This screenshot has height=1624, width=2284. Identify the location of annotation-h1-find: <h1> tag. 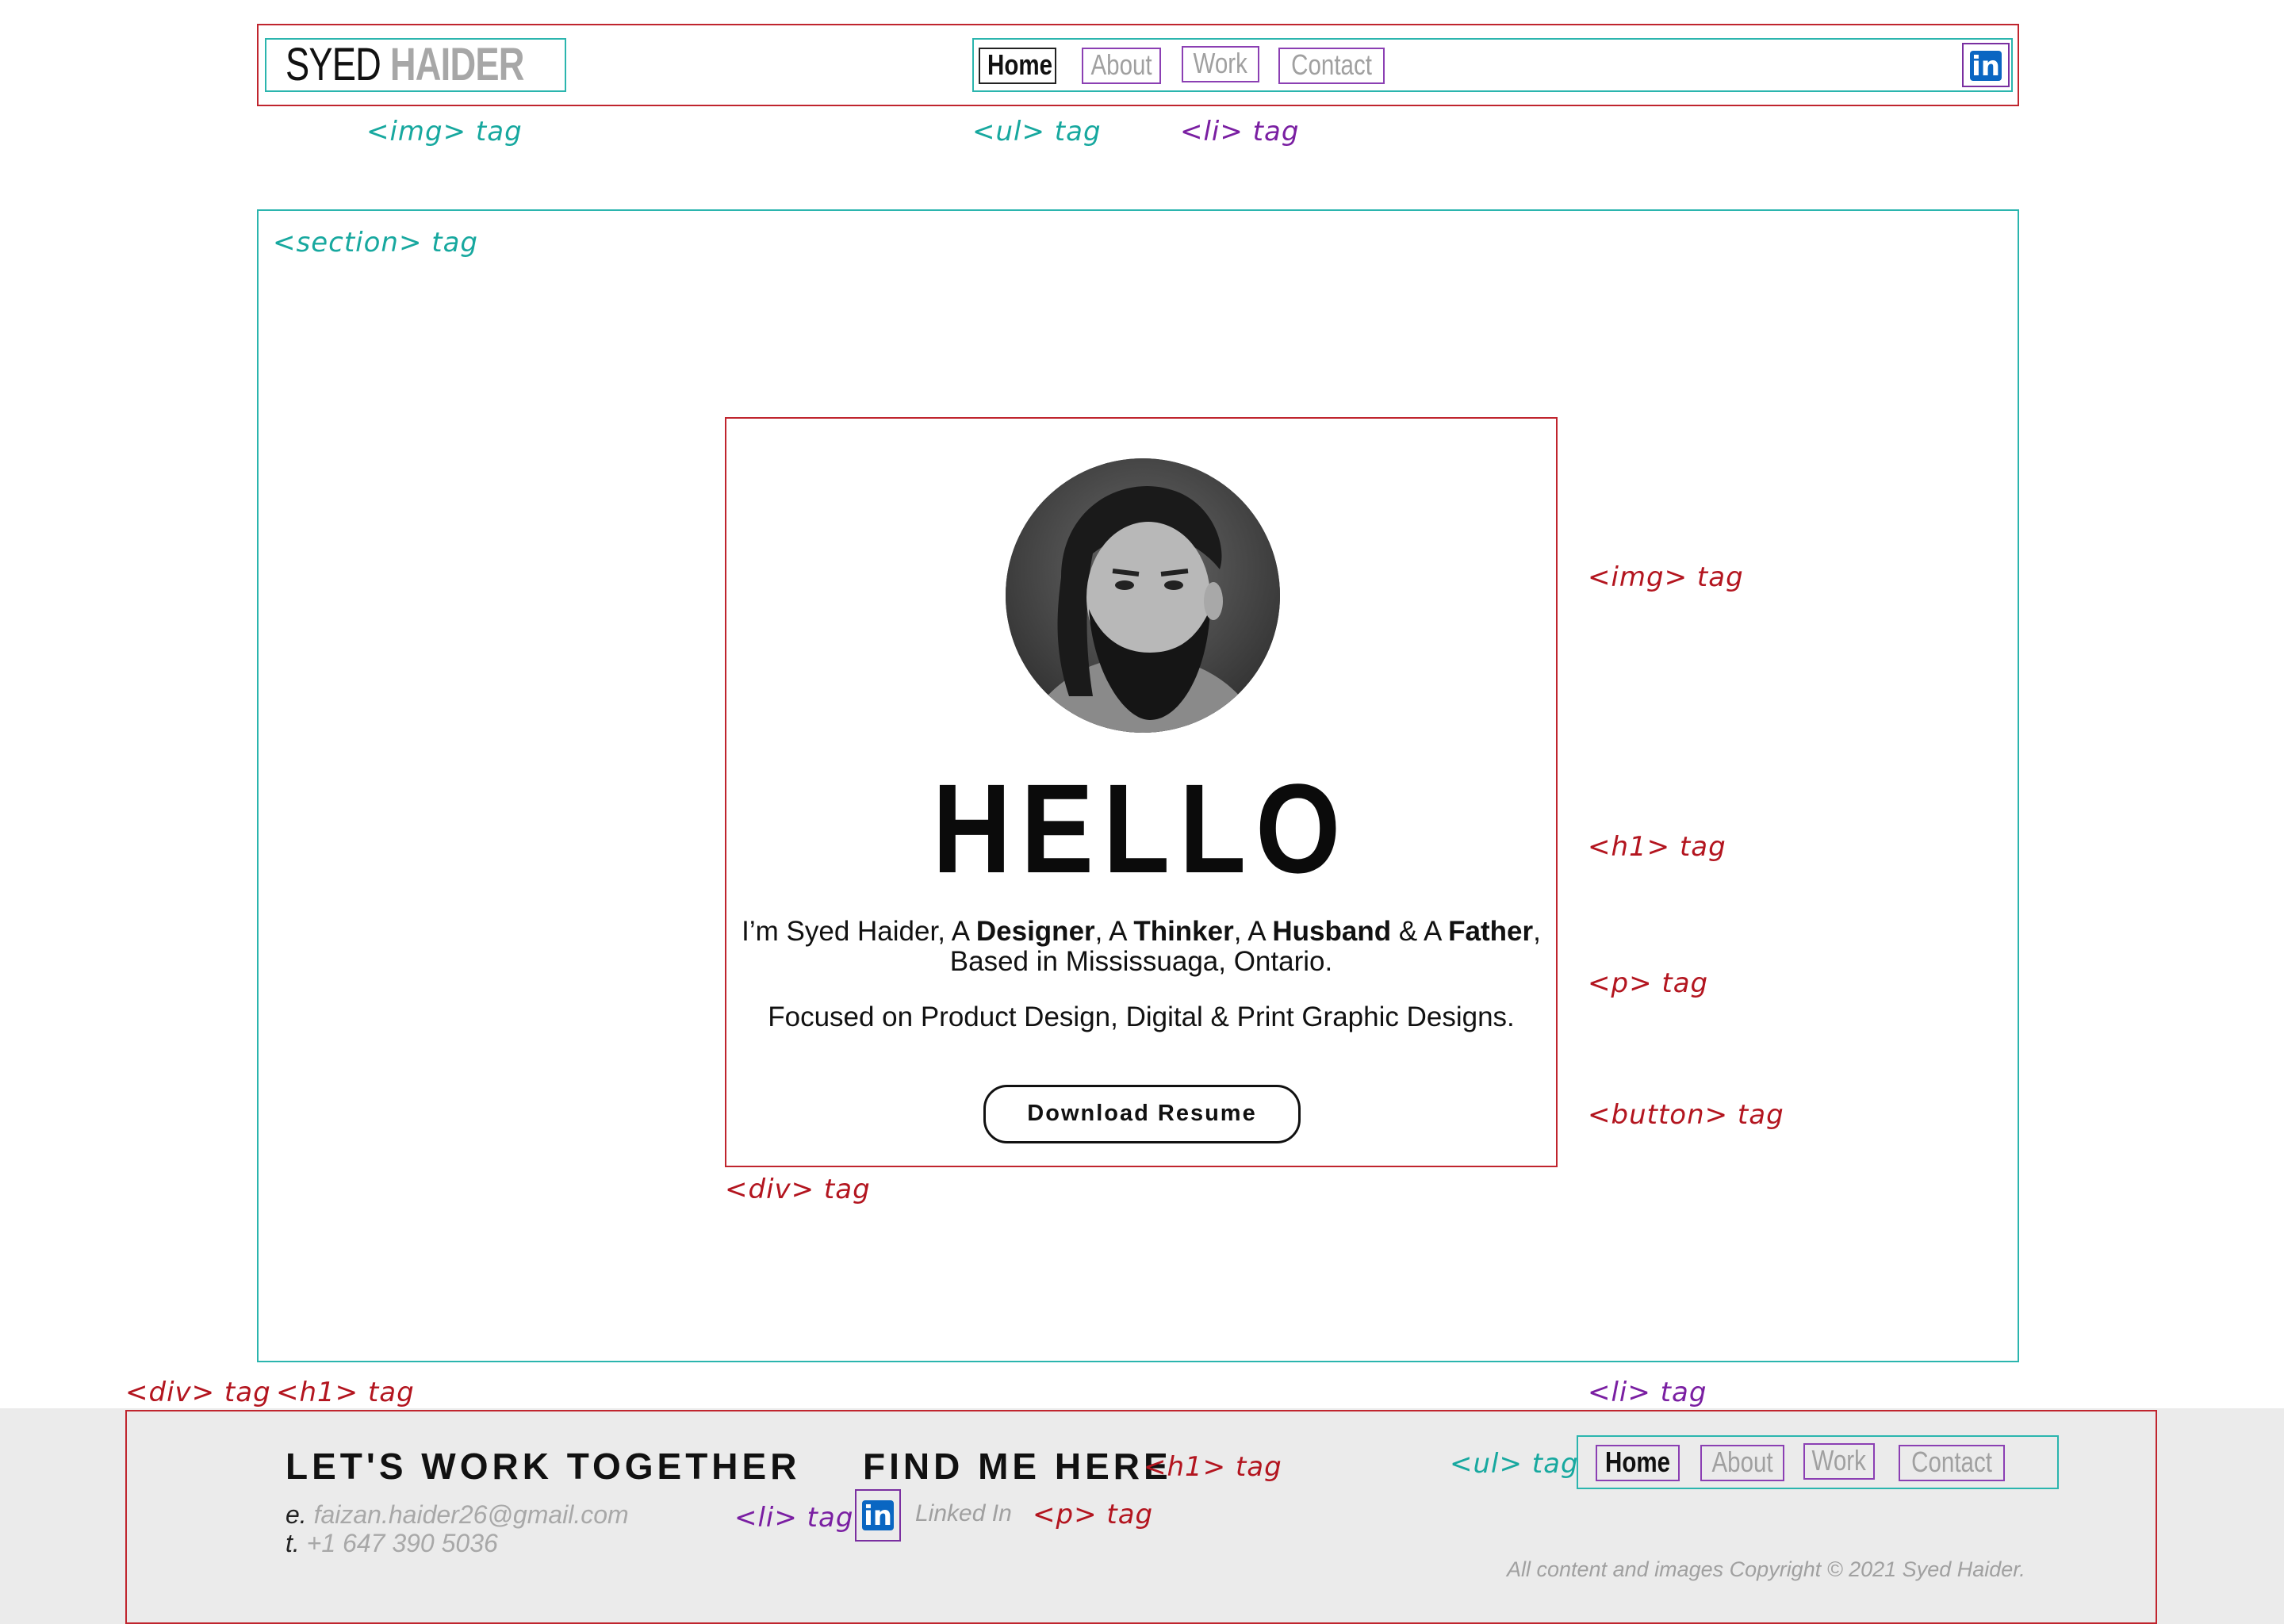
(1213, 1467).